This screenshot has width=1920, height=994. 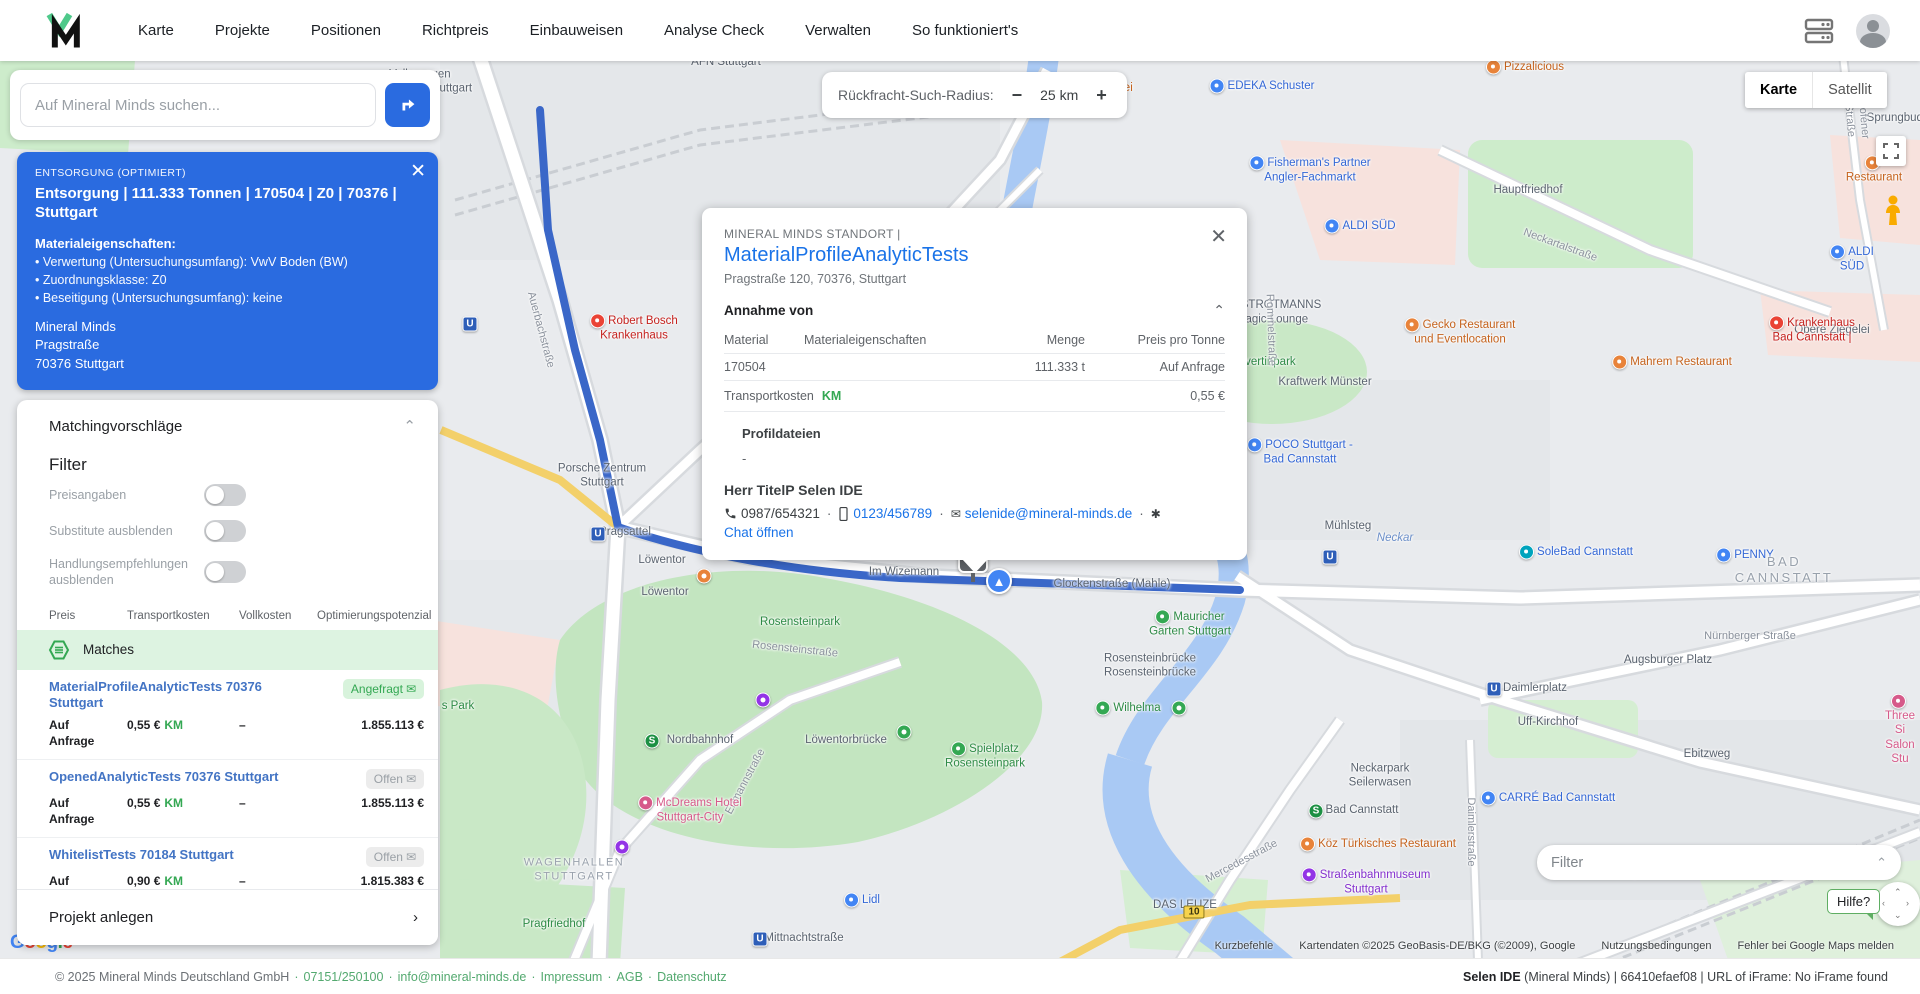 I want to click on map-label: SoleBad Cannstatt, so click(x=1576, y=552).